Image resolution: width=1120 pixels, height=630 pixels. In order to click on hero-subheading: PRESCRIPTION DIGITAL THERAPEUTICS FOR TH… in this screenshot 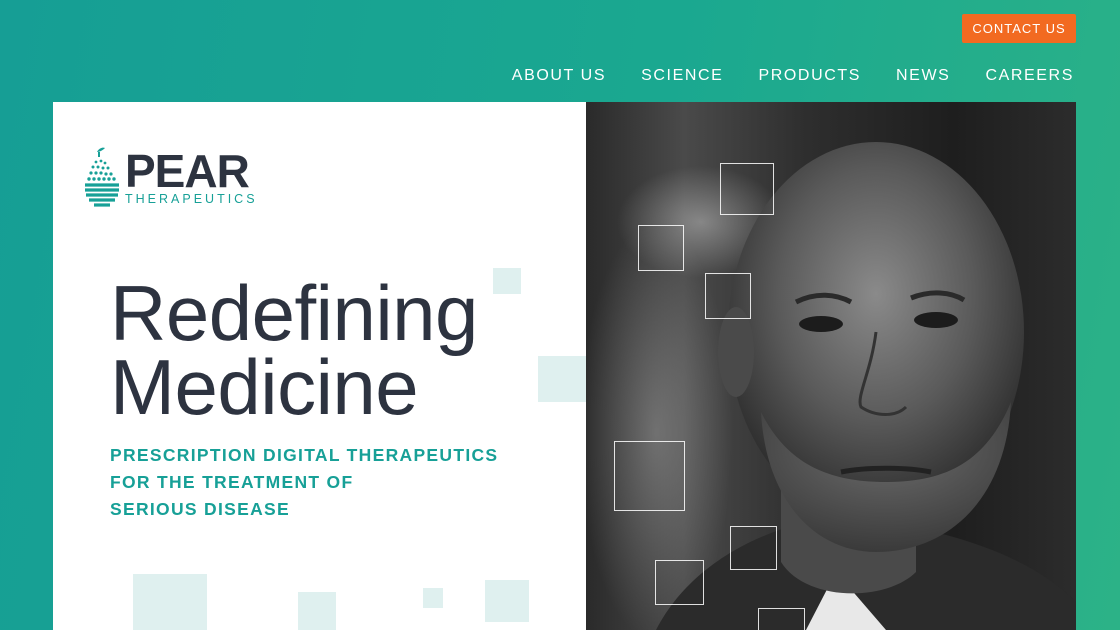, I will do `click(320, 482)`.